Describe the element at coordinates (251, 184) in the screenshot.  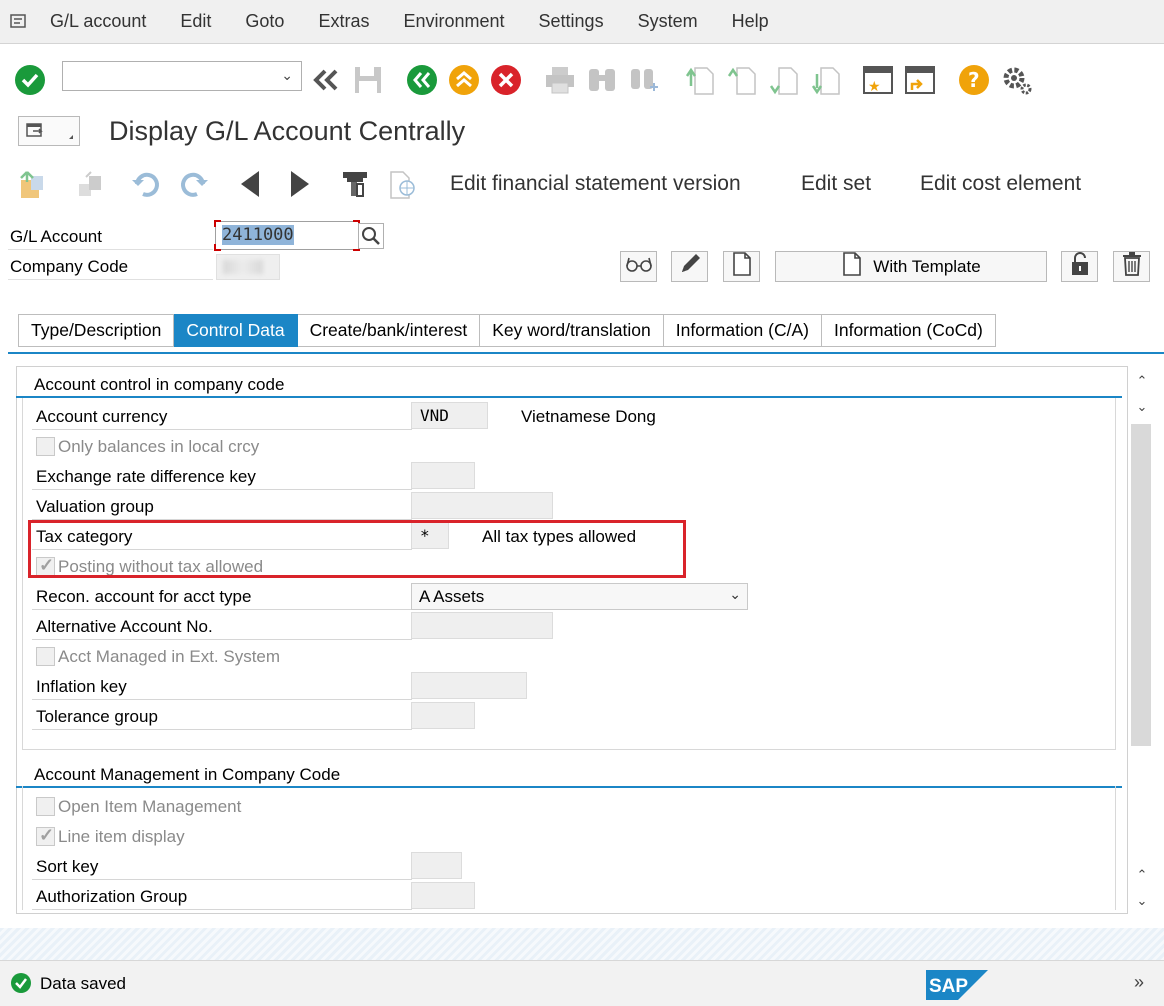
I see `previous-entry-icon` at that location.